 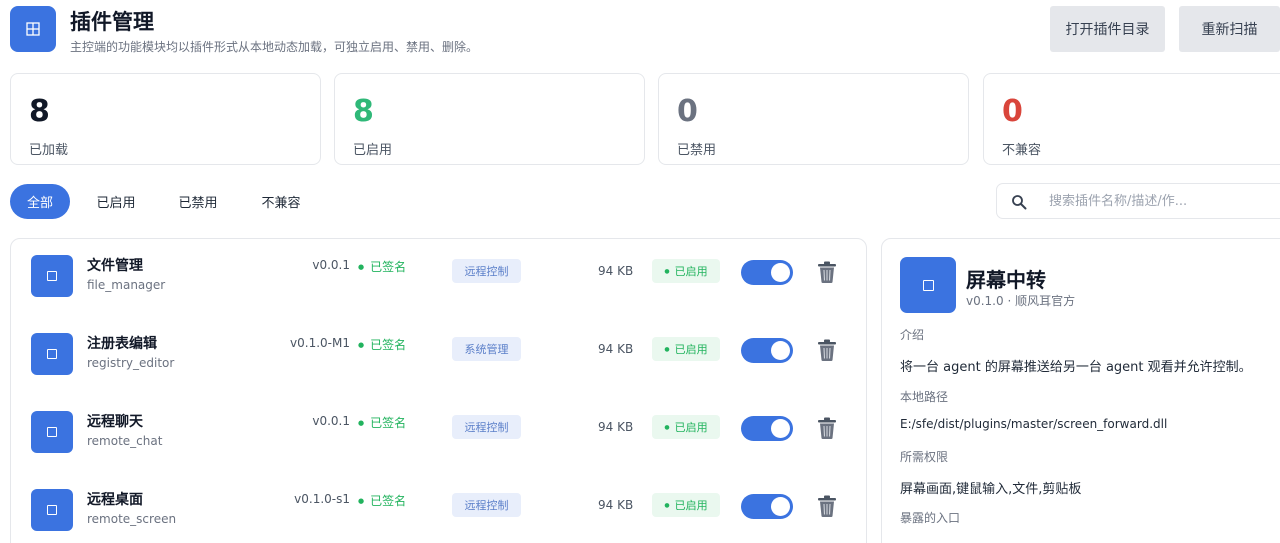 What do you see at coordinates (274, 47) in the screenshot?
I see `page-subtitle: 主控端的功能模块均以插件形式从本地动态加载，可独立启用、禁用、删除。` at bounding box center [274, 47].